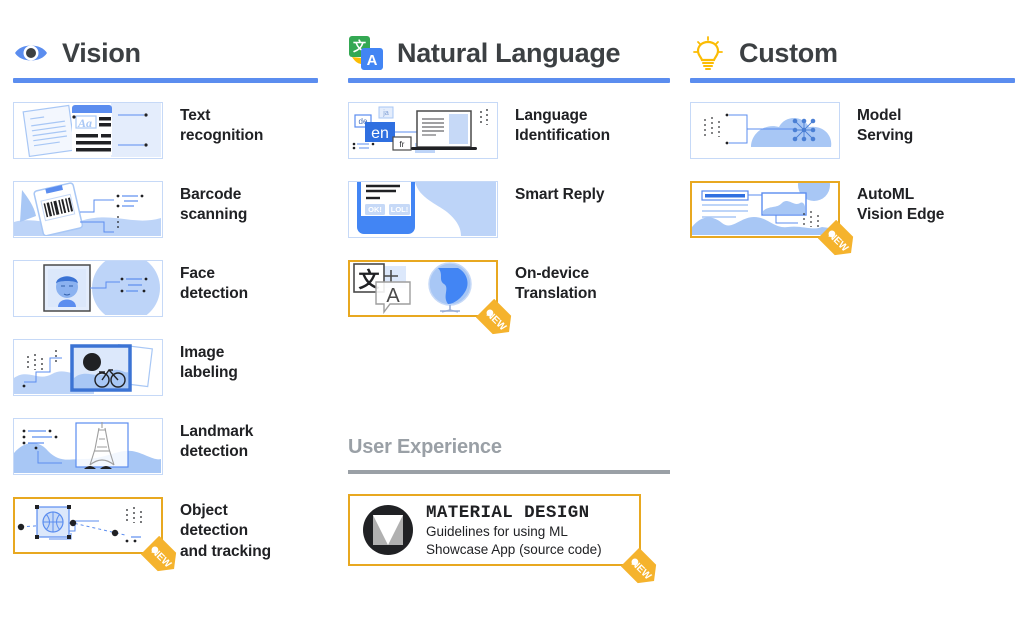  Describe the element at coordinates (852, 80) in the screenshot. I see `custom-divider` at that location.